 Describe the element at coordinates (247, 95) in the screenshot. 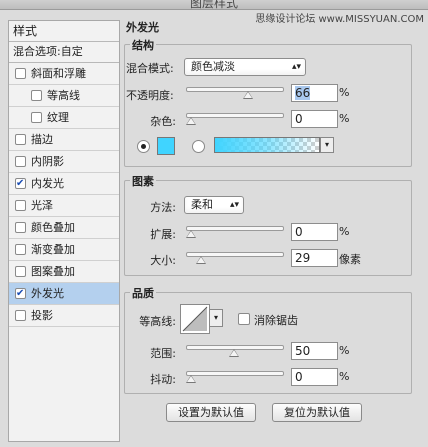

I see `opacity-slider-thumb` at that location.